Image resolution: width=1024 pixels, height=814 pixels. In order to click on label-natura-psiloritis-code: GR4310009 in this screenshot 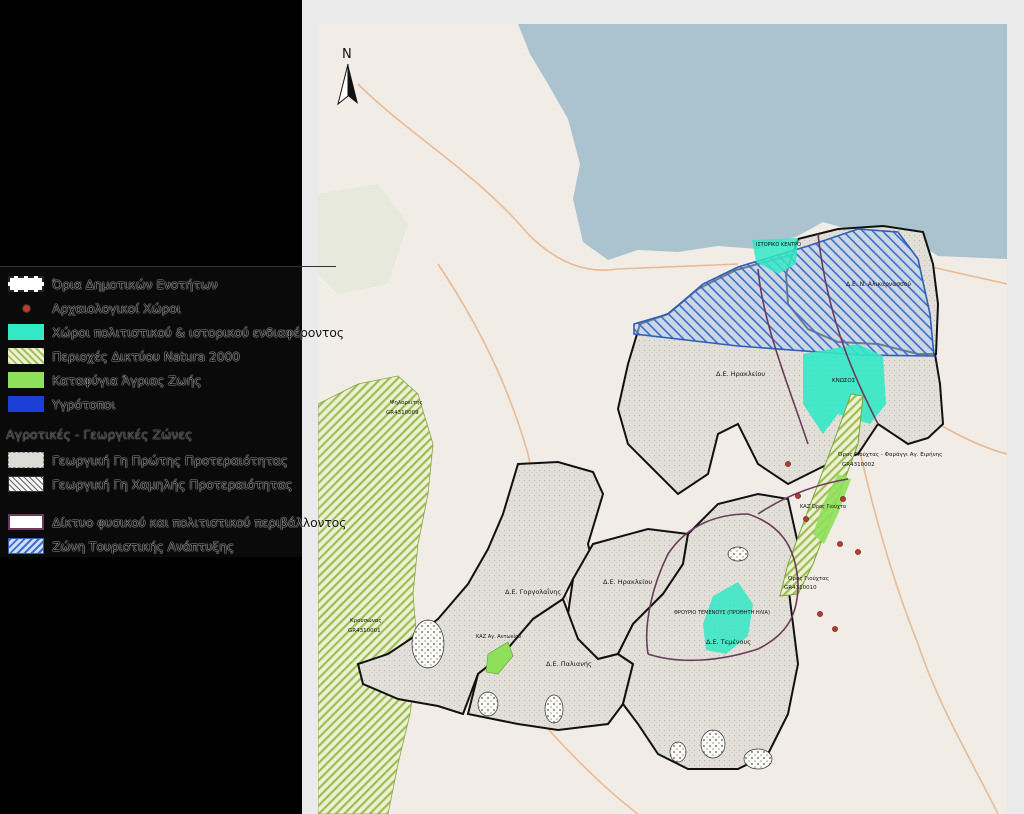, I will do `click(402, 413)`.